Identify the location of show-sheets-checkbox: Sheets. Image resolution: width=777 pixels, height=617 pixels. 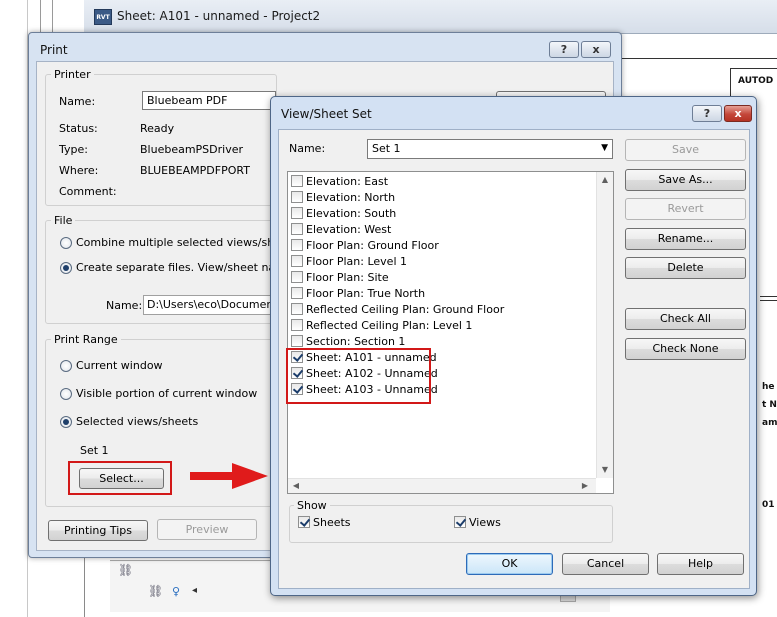
(324, 522).